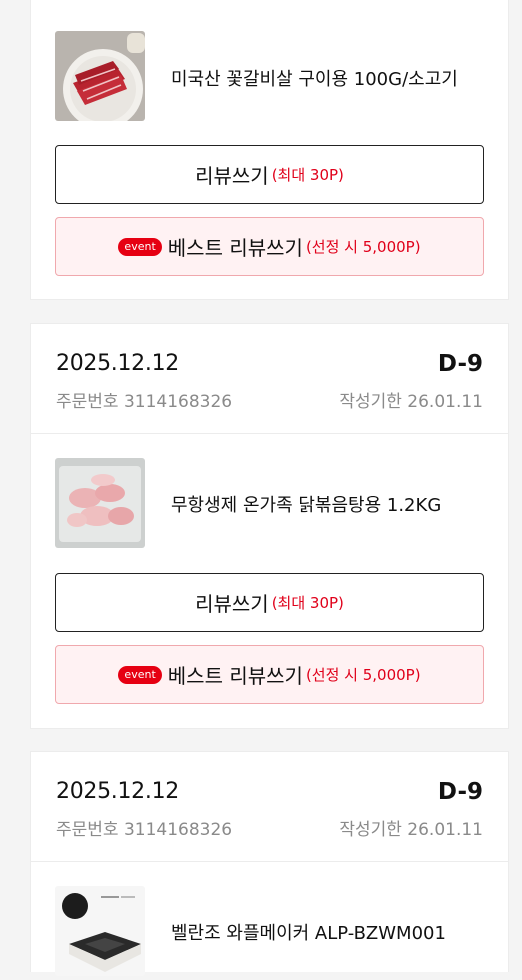 The image size is (522, 980). I want to click on waffle-maker-photo, so click(100, 931).